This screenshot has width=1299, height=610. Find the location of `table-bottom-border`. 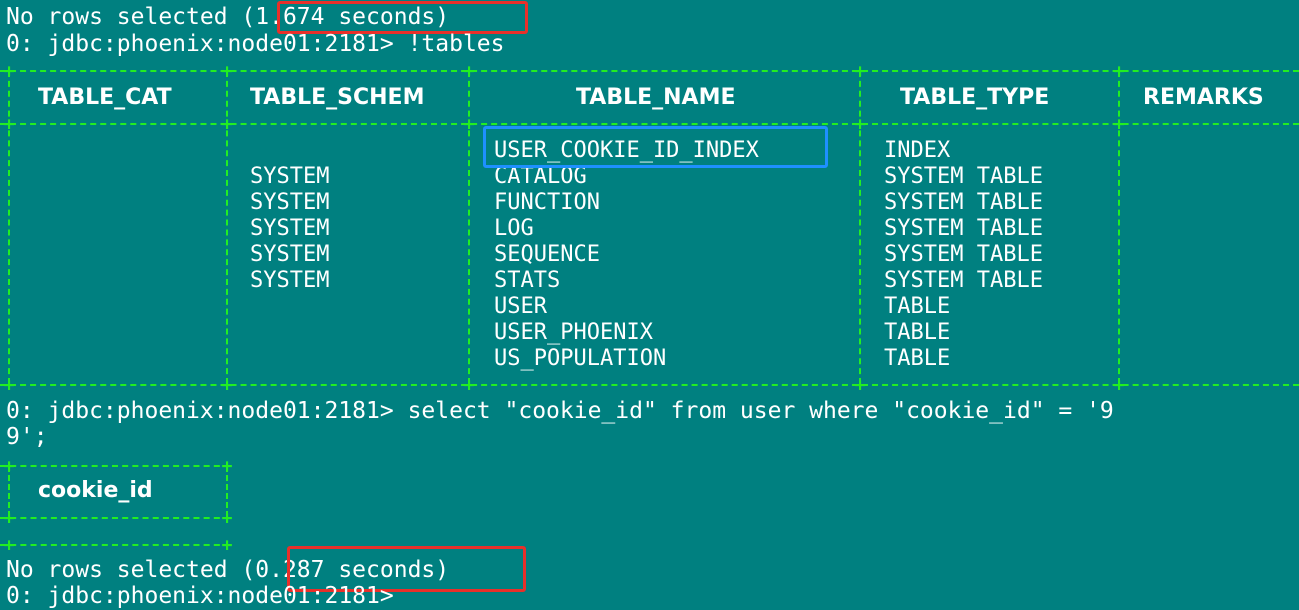

table-bottom-border is located at coordinates (649, 385).